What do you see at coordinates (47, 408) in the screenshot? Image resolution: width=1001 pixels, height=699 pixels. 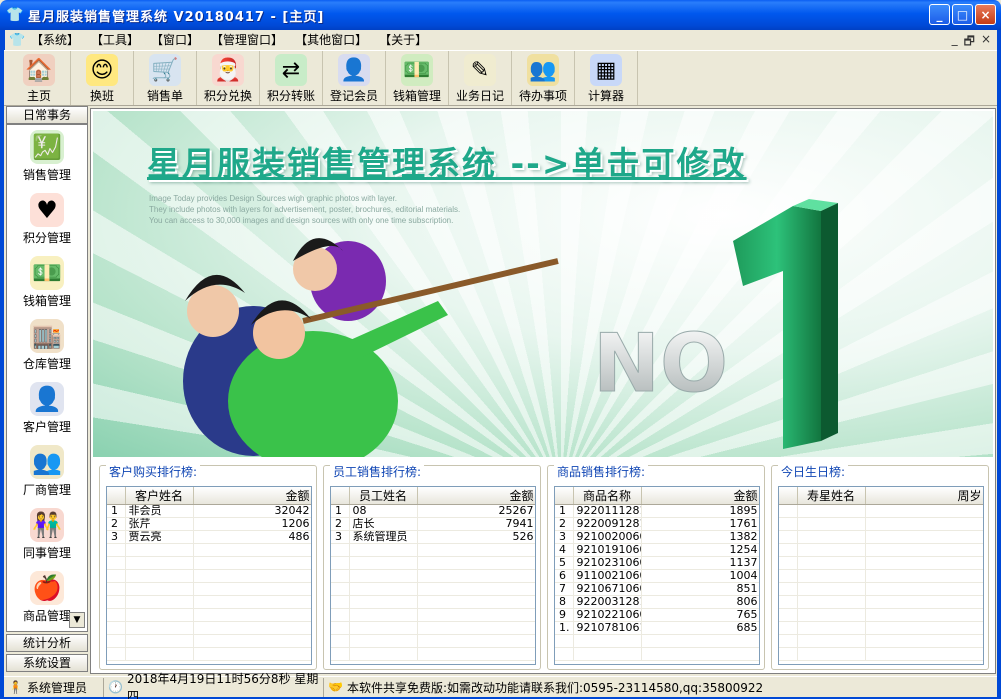 I see `sidebar-item-4: 👤 客户管理` at bounding box center [47, 408].